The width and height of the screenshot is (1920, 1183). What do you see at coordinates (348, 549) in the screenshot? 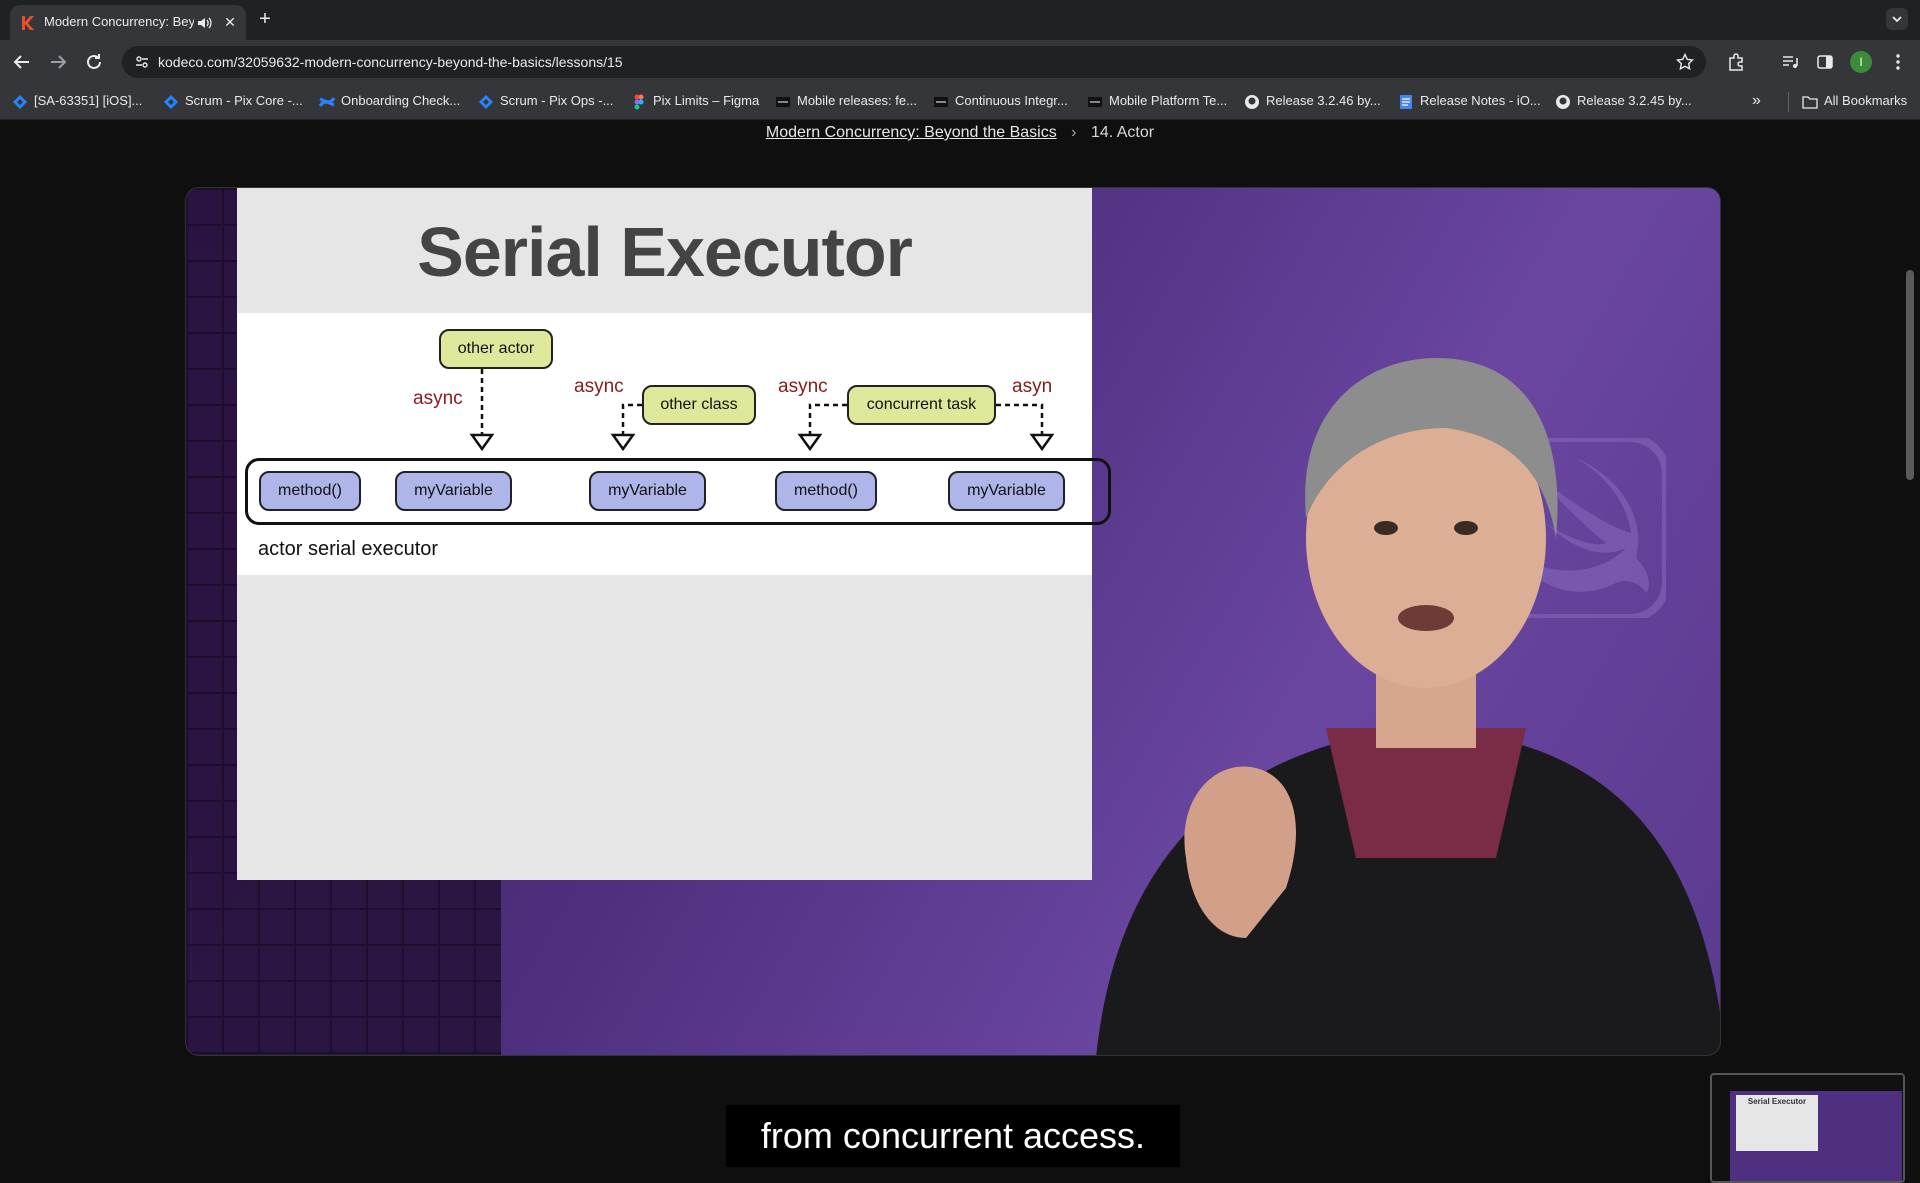
I see `executor-label: actor serial executor` at bounding box center [348, 549].